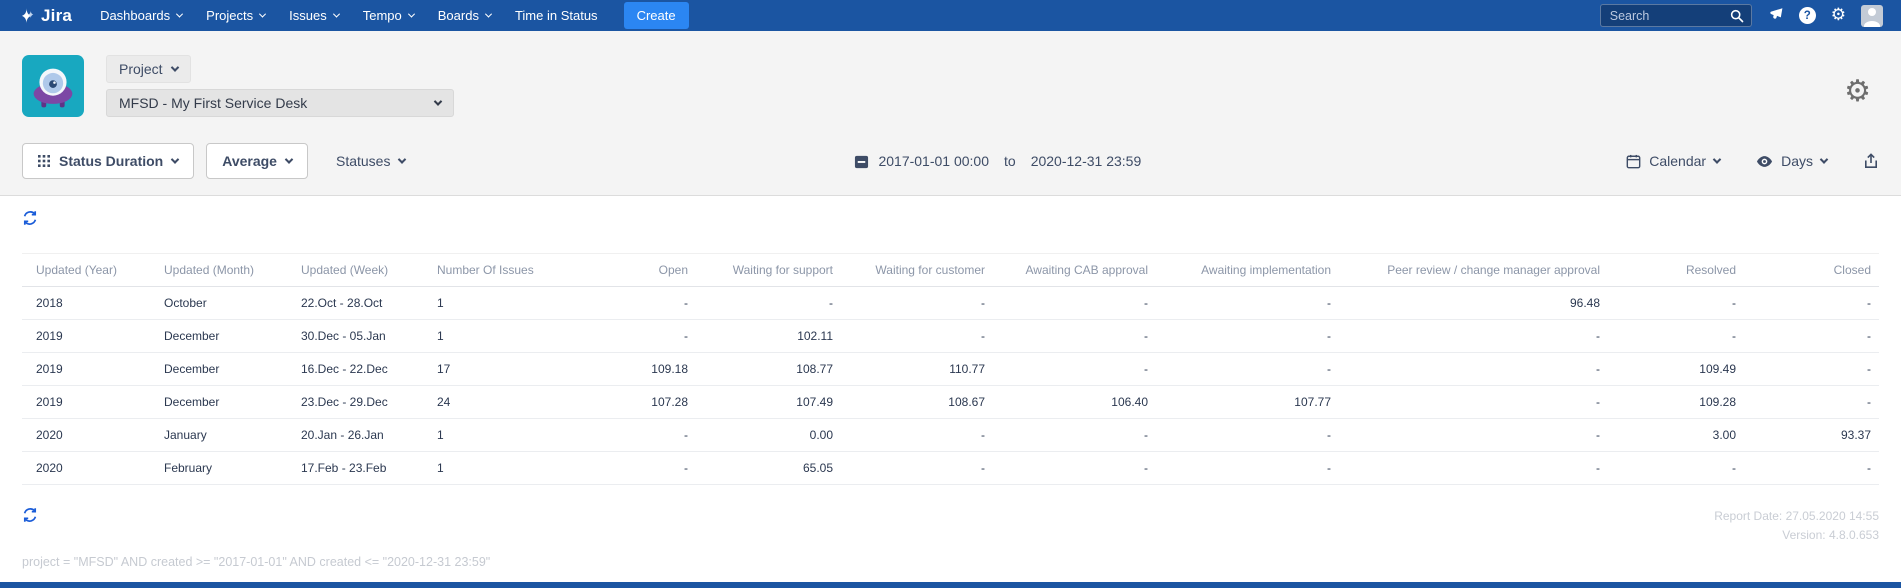  Describe the element at coordinates (1792, 161) in the screenshot. I see `unit-dropdown: Days` at that location.